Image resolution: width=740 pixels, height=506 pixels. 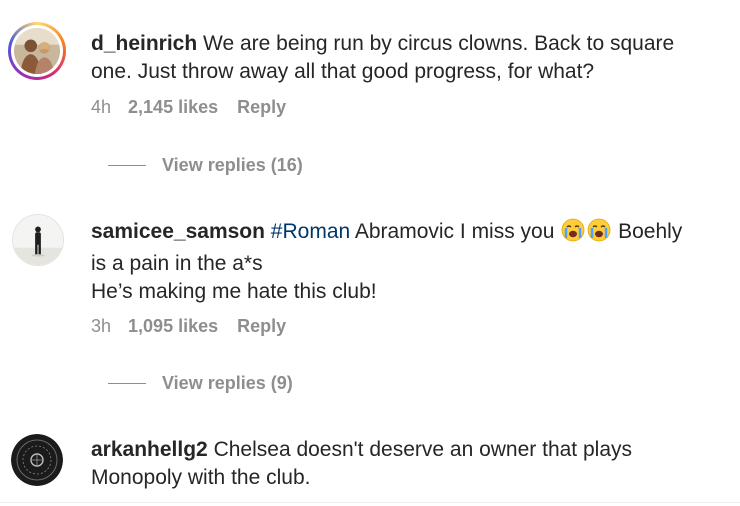 I want to click on comment-body-line-1: Abramovic I miss you, so click(x=455, y=231).